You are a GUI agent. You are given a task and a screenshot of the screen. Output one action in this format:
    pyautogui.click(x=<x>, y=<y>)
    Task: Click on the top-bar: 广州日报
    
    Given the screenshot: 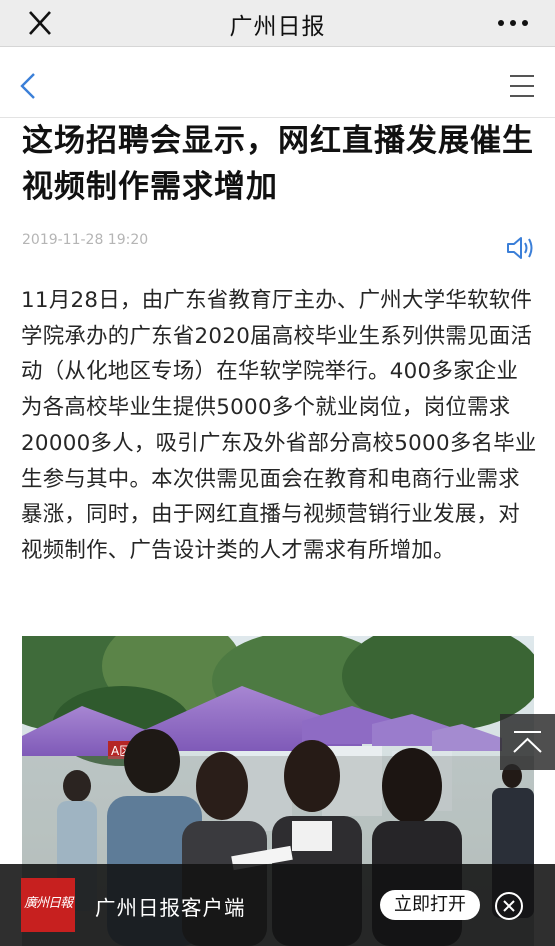 What is the action you would take?
    pyautogui.click(x=277, y=23)
    